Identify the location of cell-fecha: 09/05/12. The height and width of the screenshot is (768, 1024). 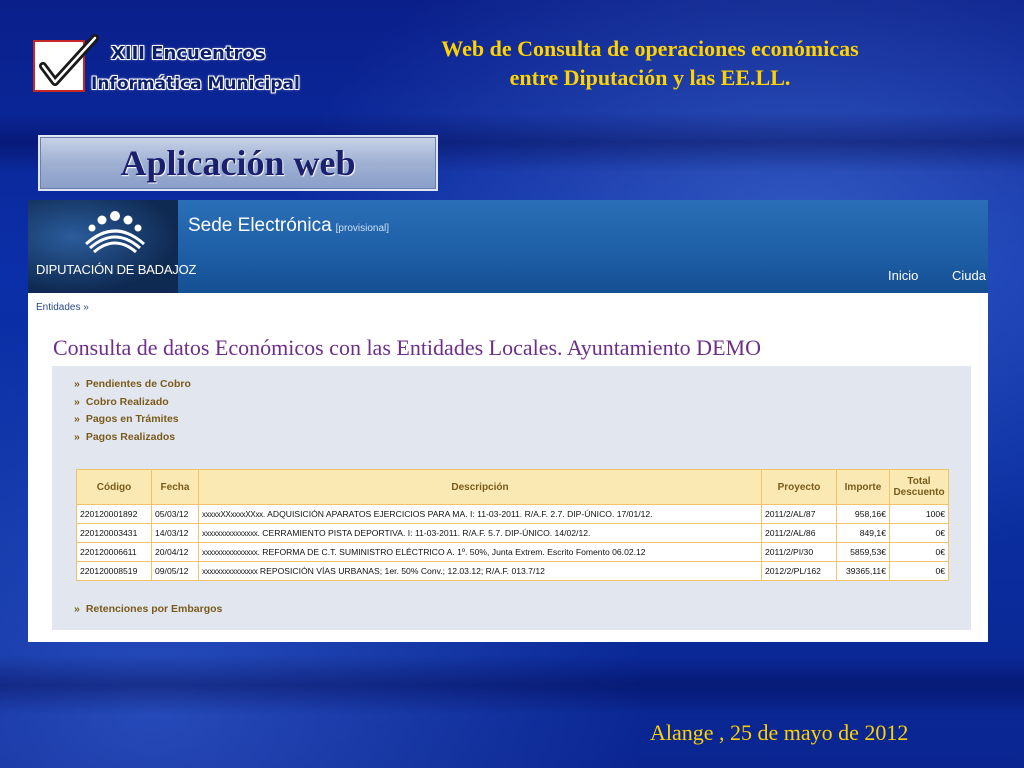
(175, 571).